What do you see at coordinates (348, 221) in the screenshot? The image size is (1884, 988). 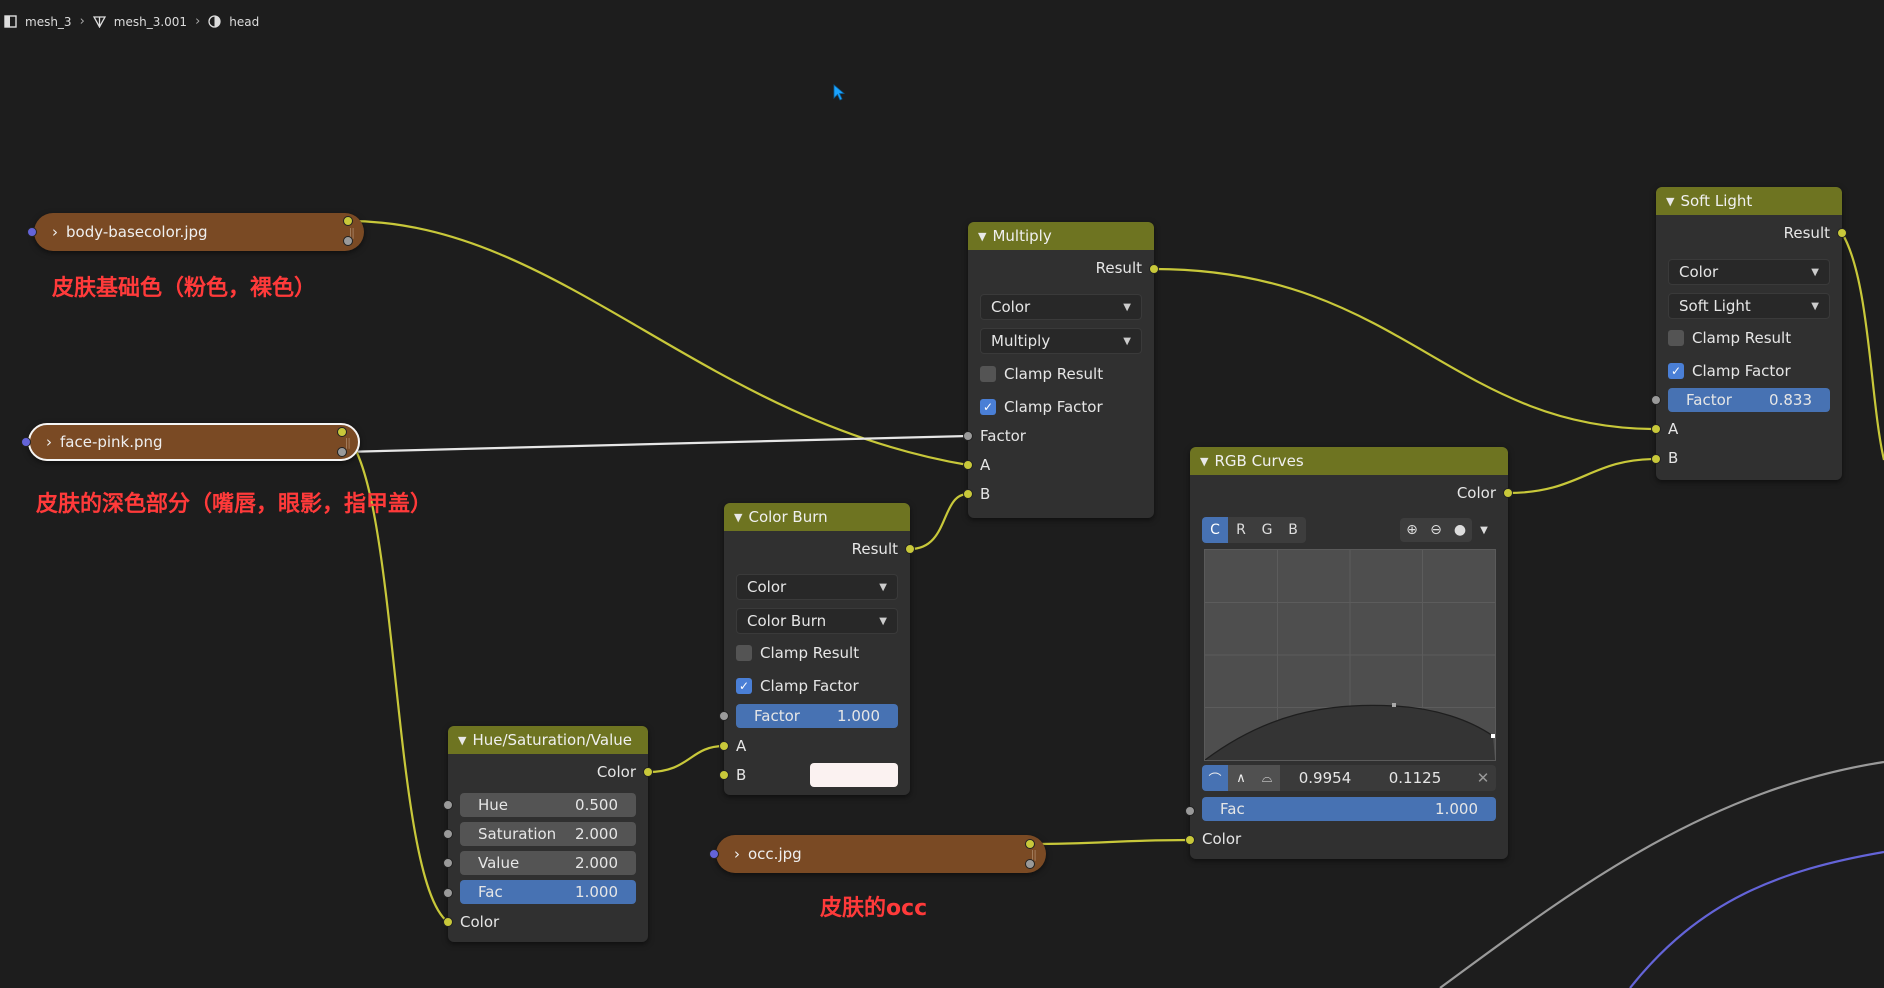 I see `socket-body-color` at bounding box center [348, 221].